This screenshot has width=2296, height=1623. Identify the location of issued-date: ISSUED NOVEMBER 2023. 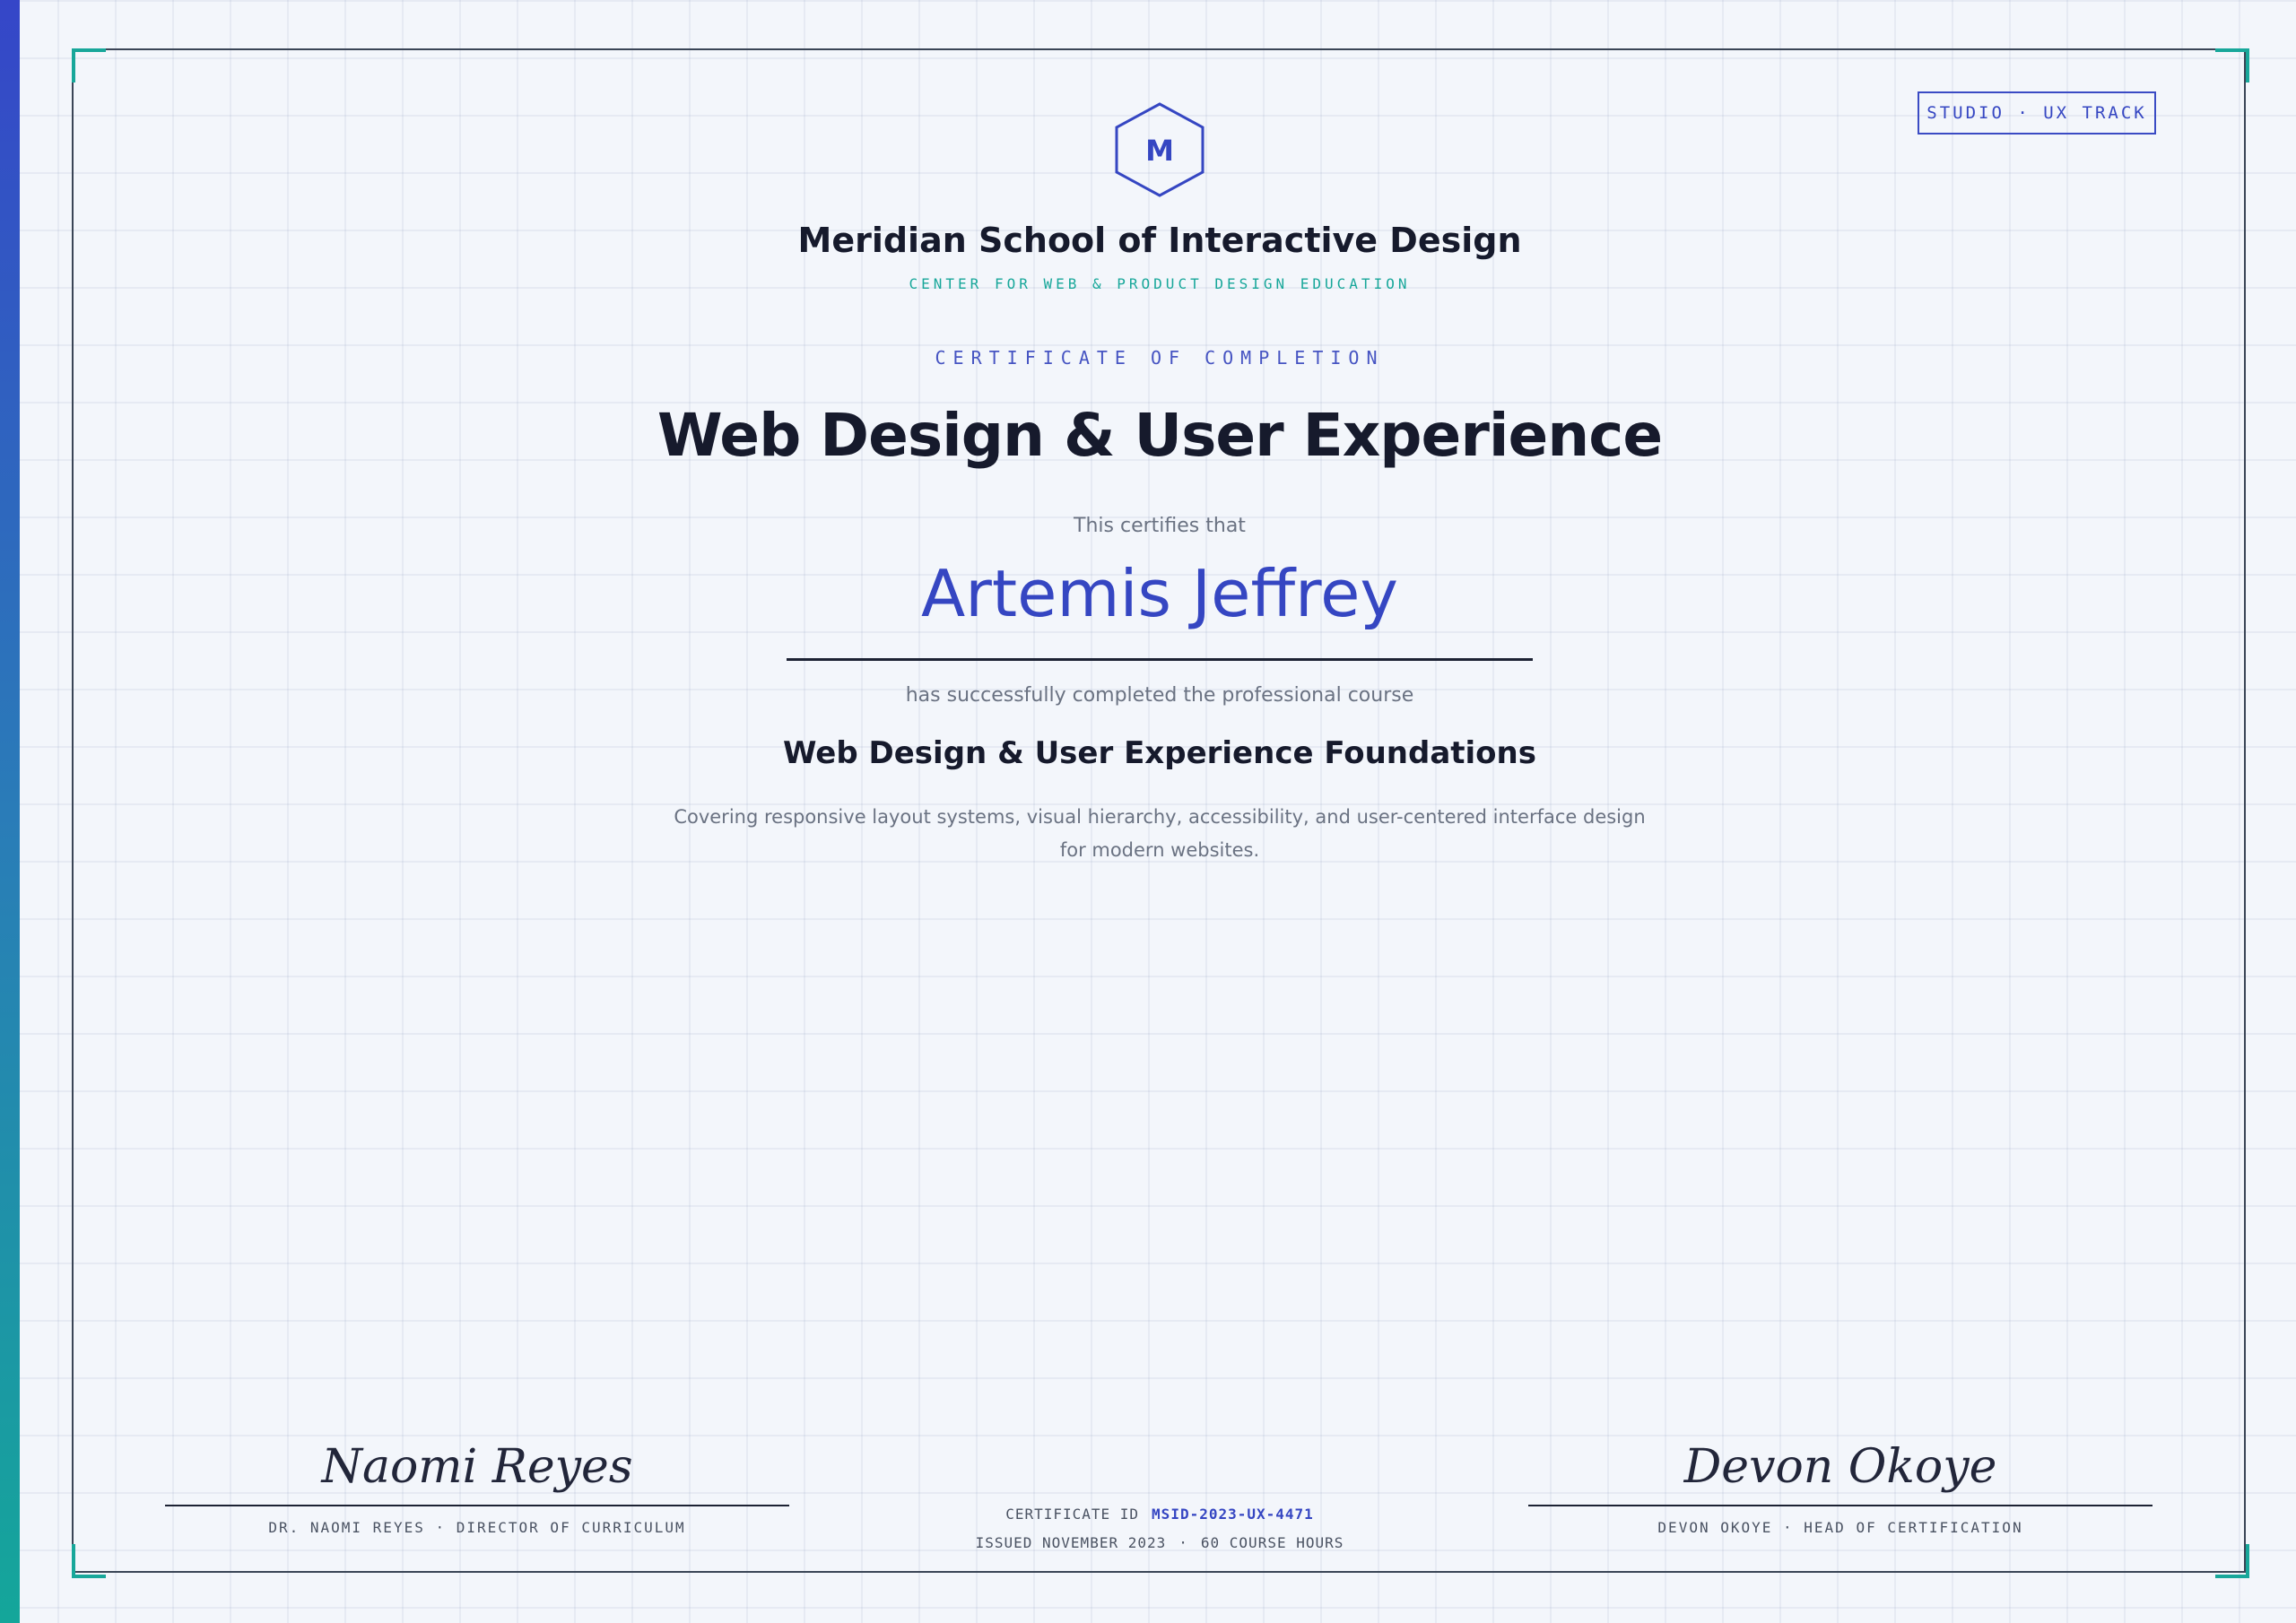
(1071, 1542).